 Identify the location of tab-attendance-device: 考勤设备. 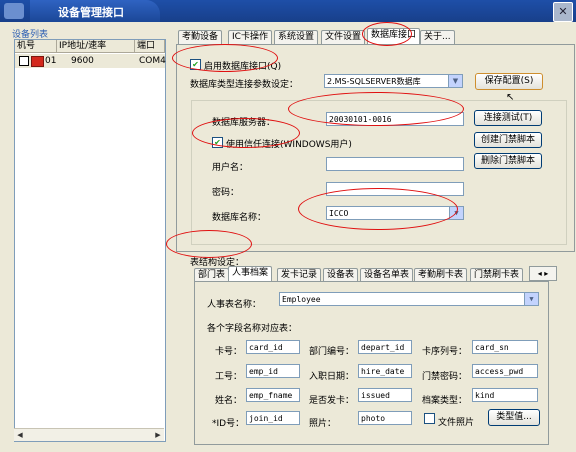
(200, 37).